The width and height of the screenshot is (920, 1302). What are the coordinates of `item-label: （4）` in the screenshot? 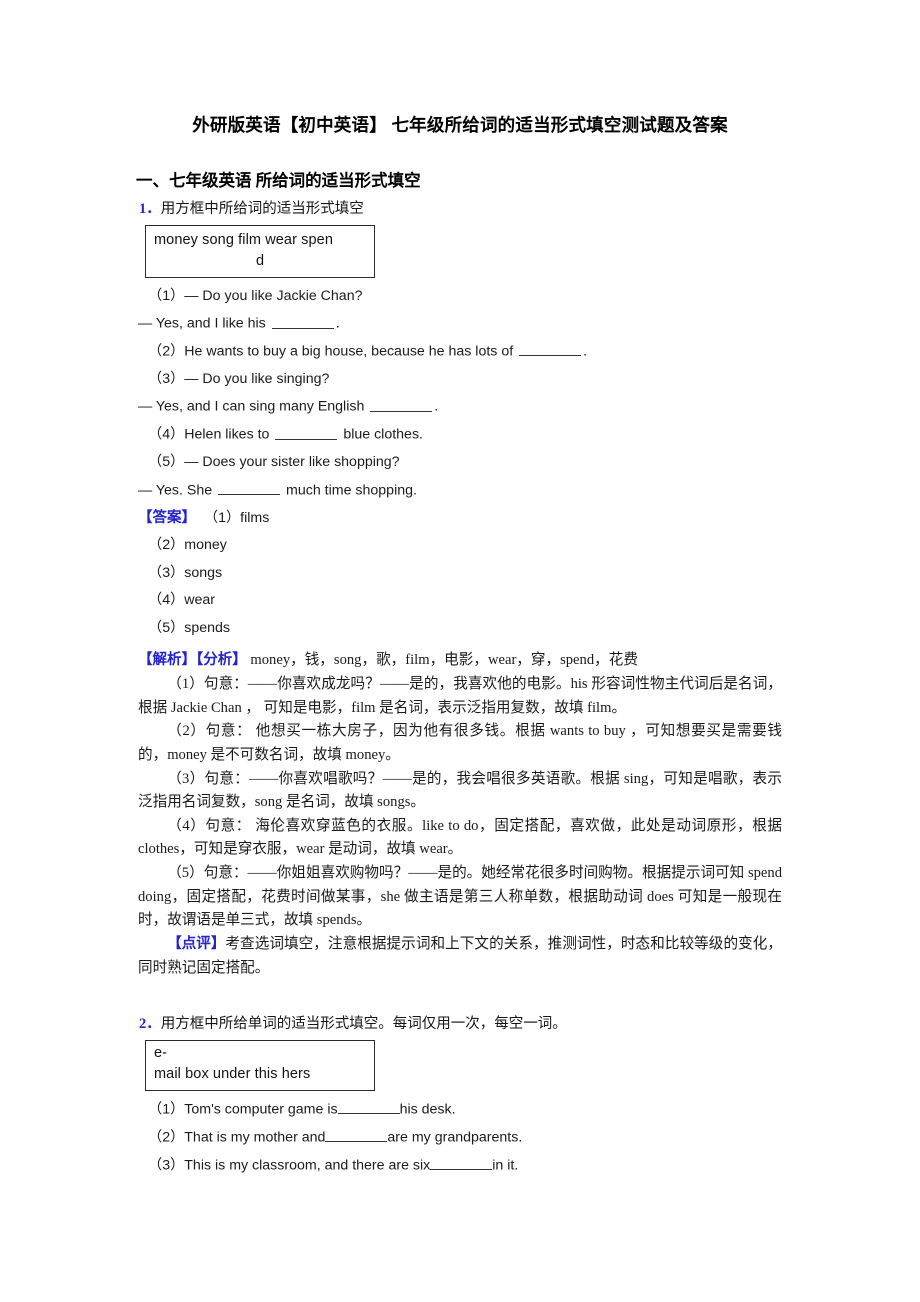 It's located at (166, 434).